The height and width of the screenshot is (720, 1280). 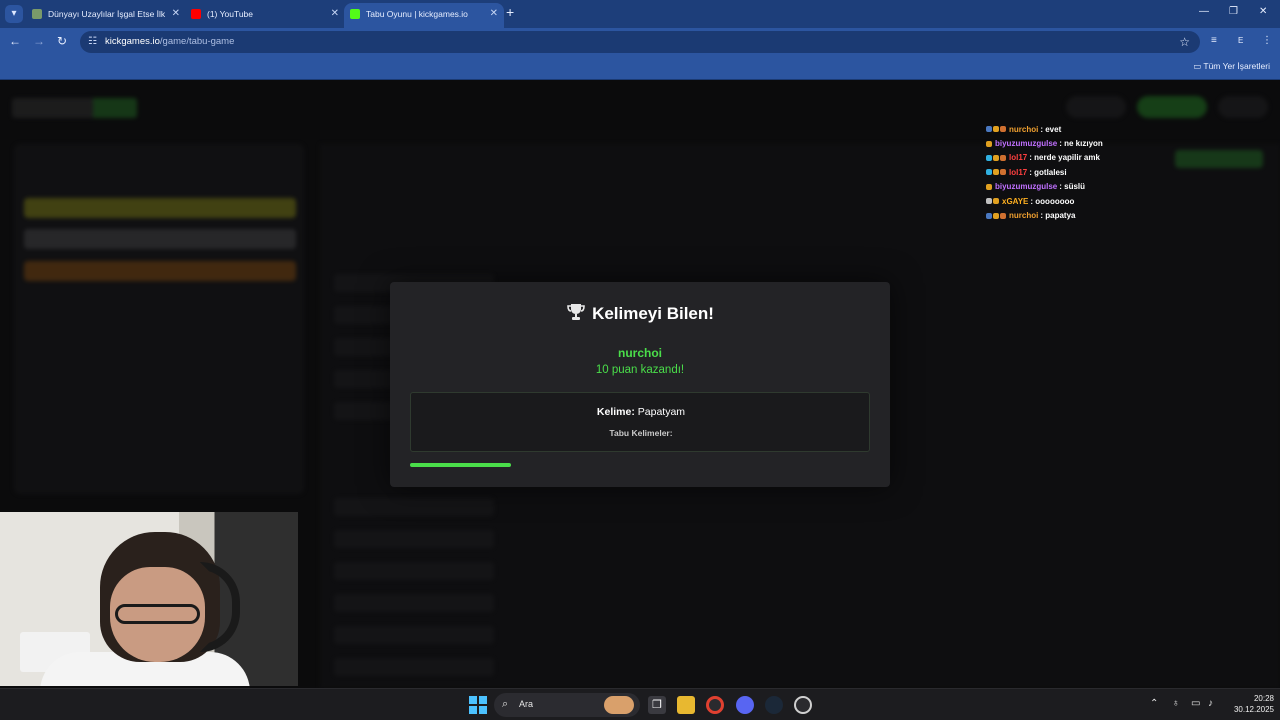 I want to click on tab-search-icon: ▾, so click(x=14, y=14).